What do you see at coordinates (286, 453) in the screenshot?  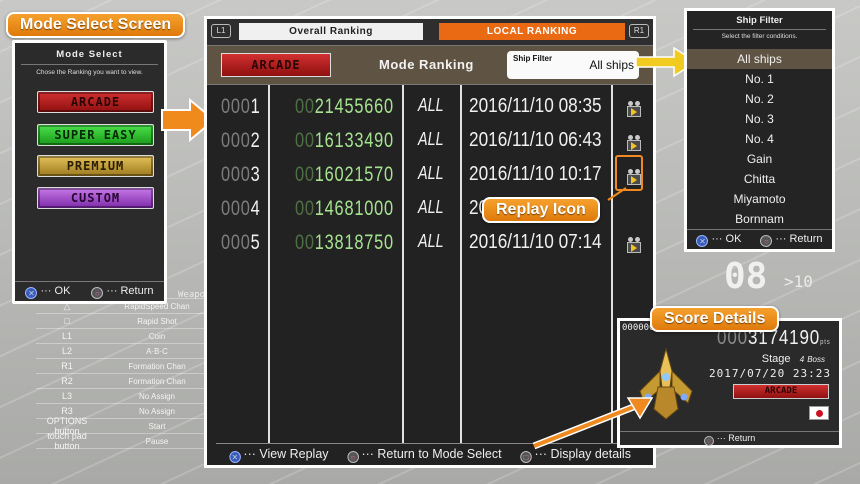 I see `view-replay-label: ··· View Replay` at bounding box center [286, 453].